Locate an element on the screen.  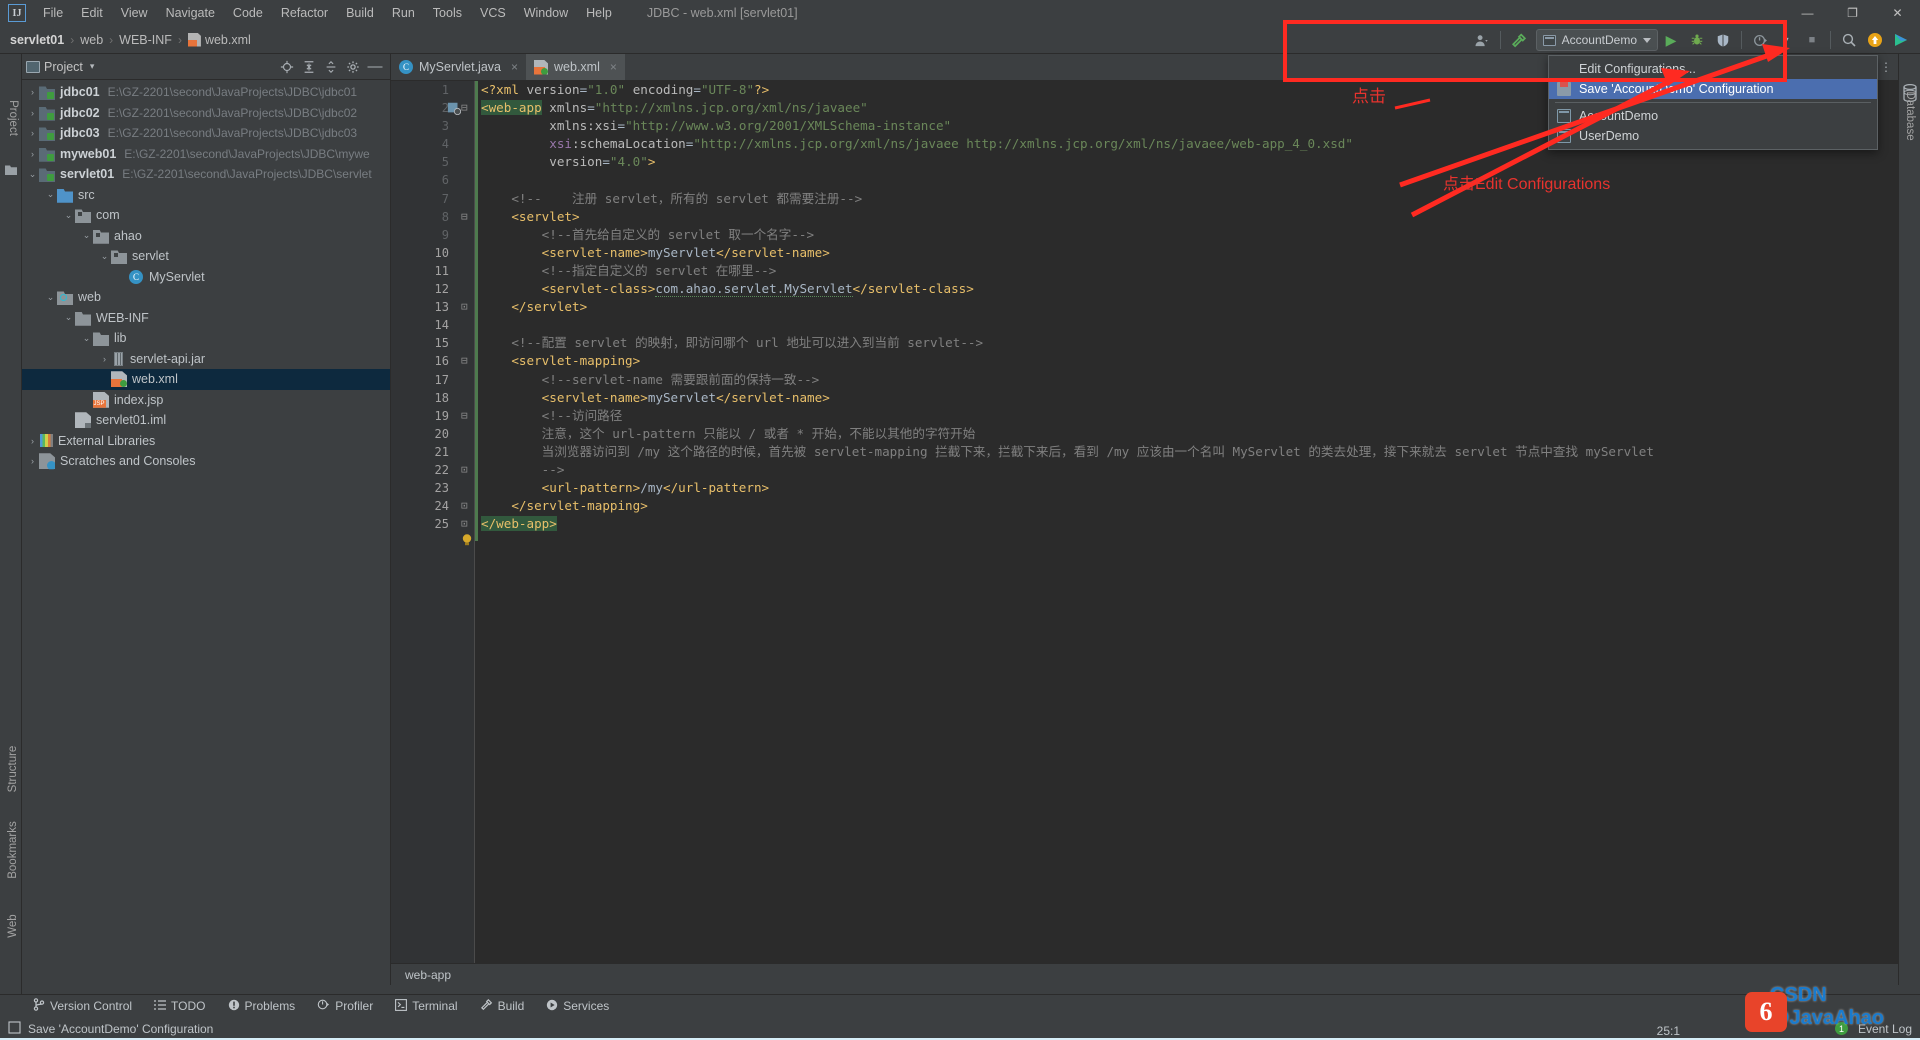
chevron-down-icon: ▾ is located at coordinates (92, 66).